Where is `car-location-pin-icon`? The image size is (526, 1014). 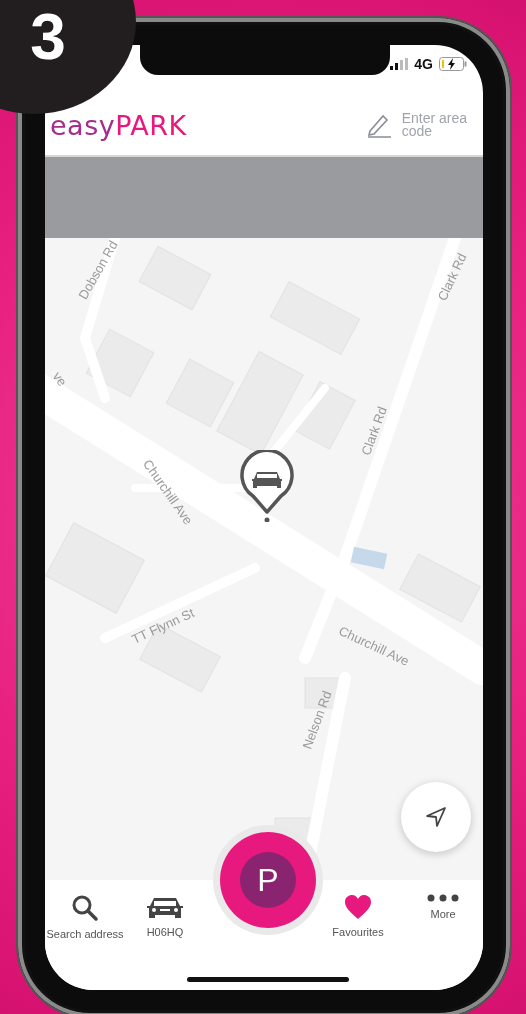
car-location-pin-icon is located at coordinates (267, 486).